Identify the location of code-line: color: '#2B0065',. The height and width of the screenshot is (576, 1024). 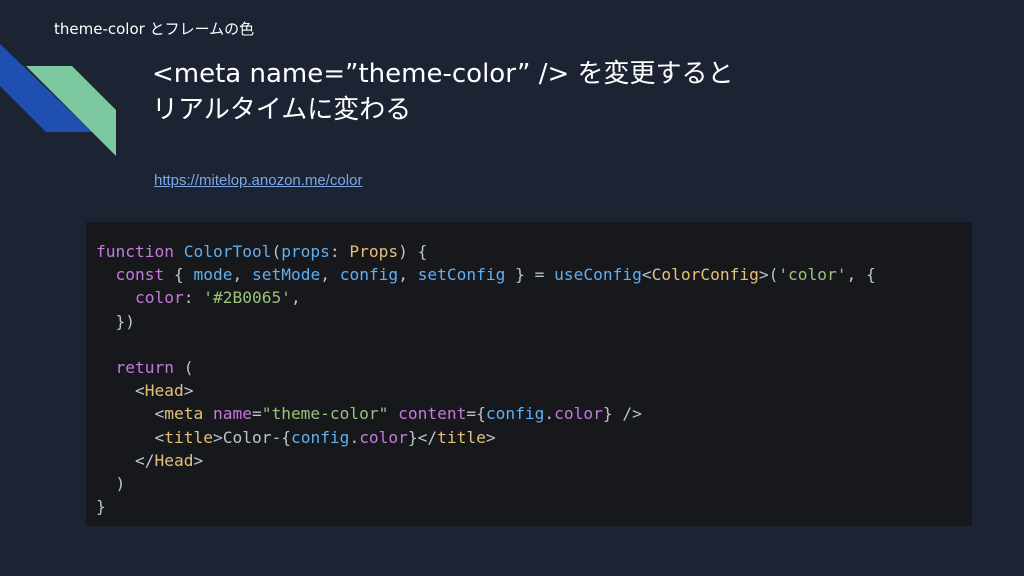
(217, 298).